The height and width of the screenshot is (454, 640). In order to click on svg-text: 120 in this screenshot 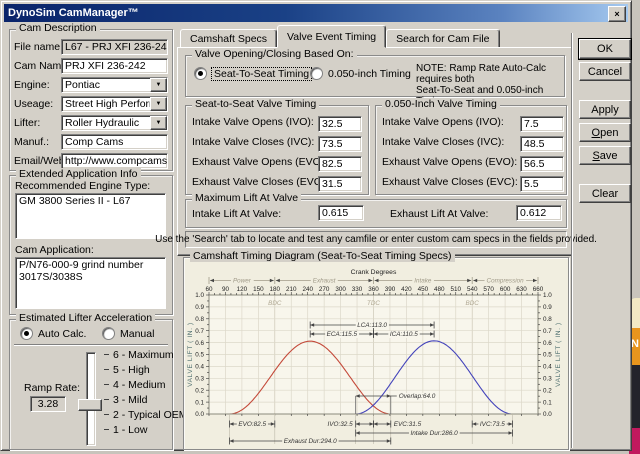, I will do `click(242, 289)`.